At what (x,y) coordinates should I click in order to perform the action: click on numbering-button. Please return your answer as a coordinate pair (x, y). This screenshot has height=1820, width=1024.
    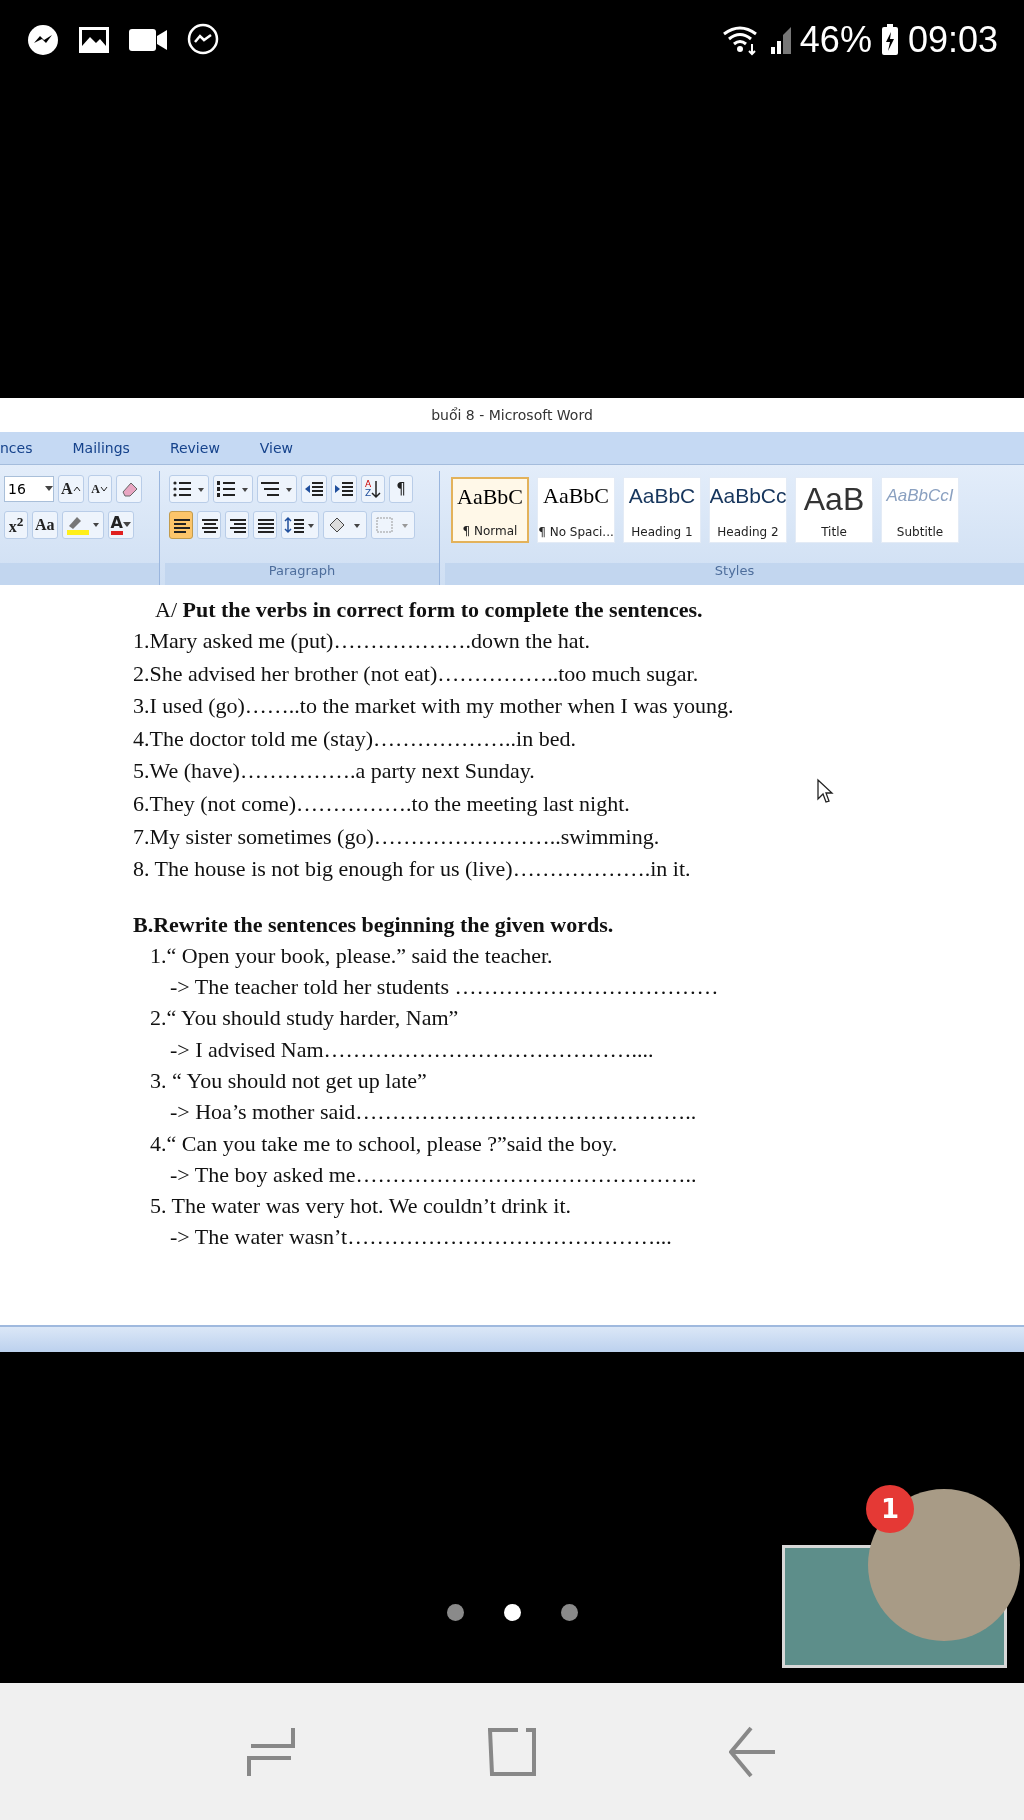
    Looking at the image, I should click on (233, 489).